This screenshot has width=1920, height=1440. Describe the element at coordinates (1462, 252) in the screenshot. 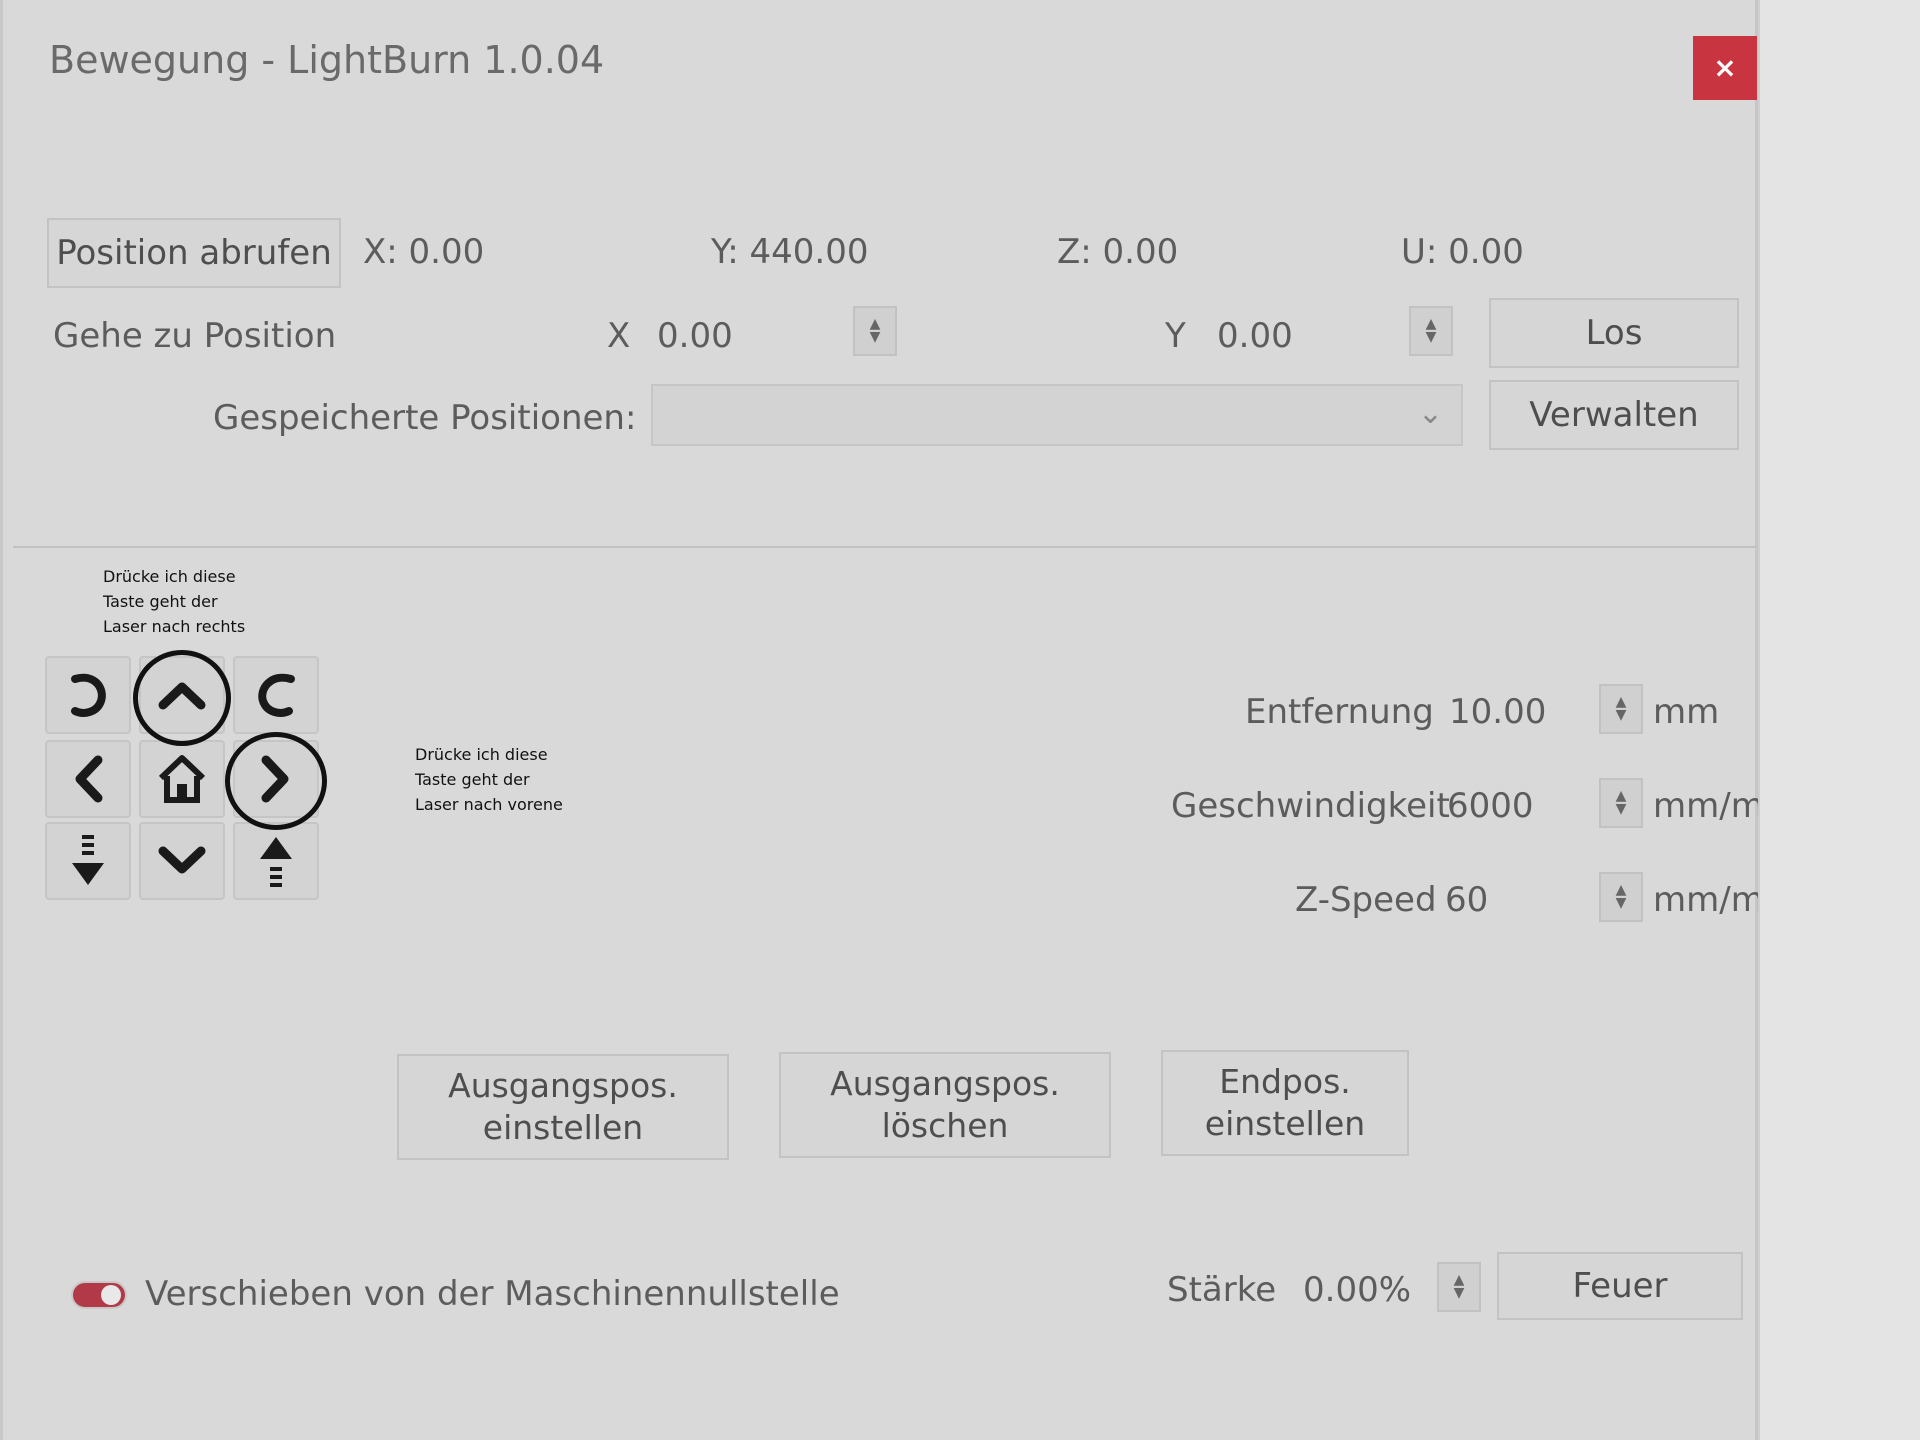

I see `position-u-readout: U: 0.00` at that location.